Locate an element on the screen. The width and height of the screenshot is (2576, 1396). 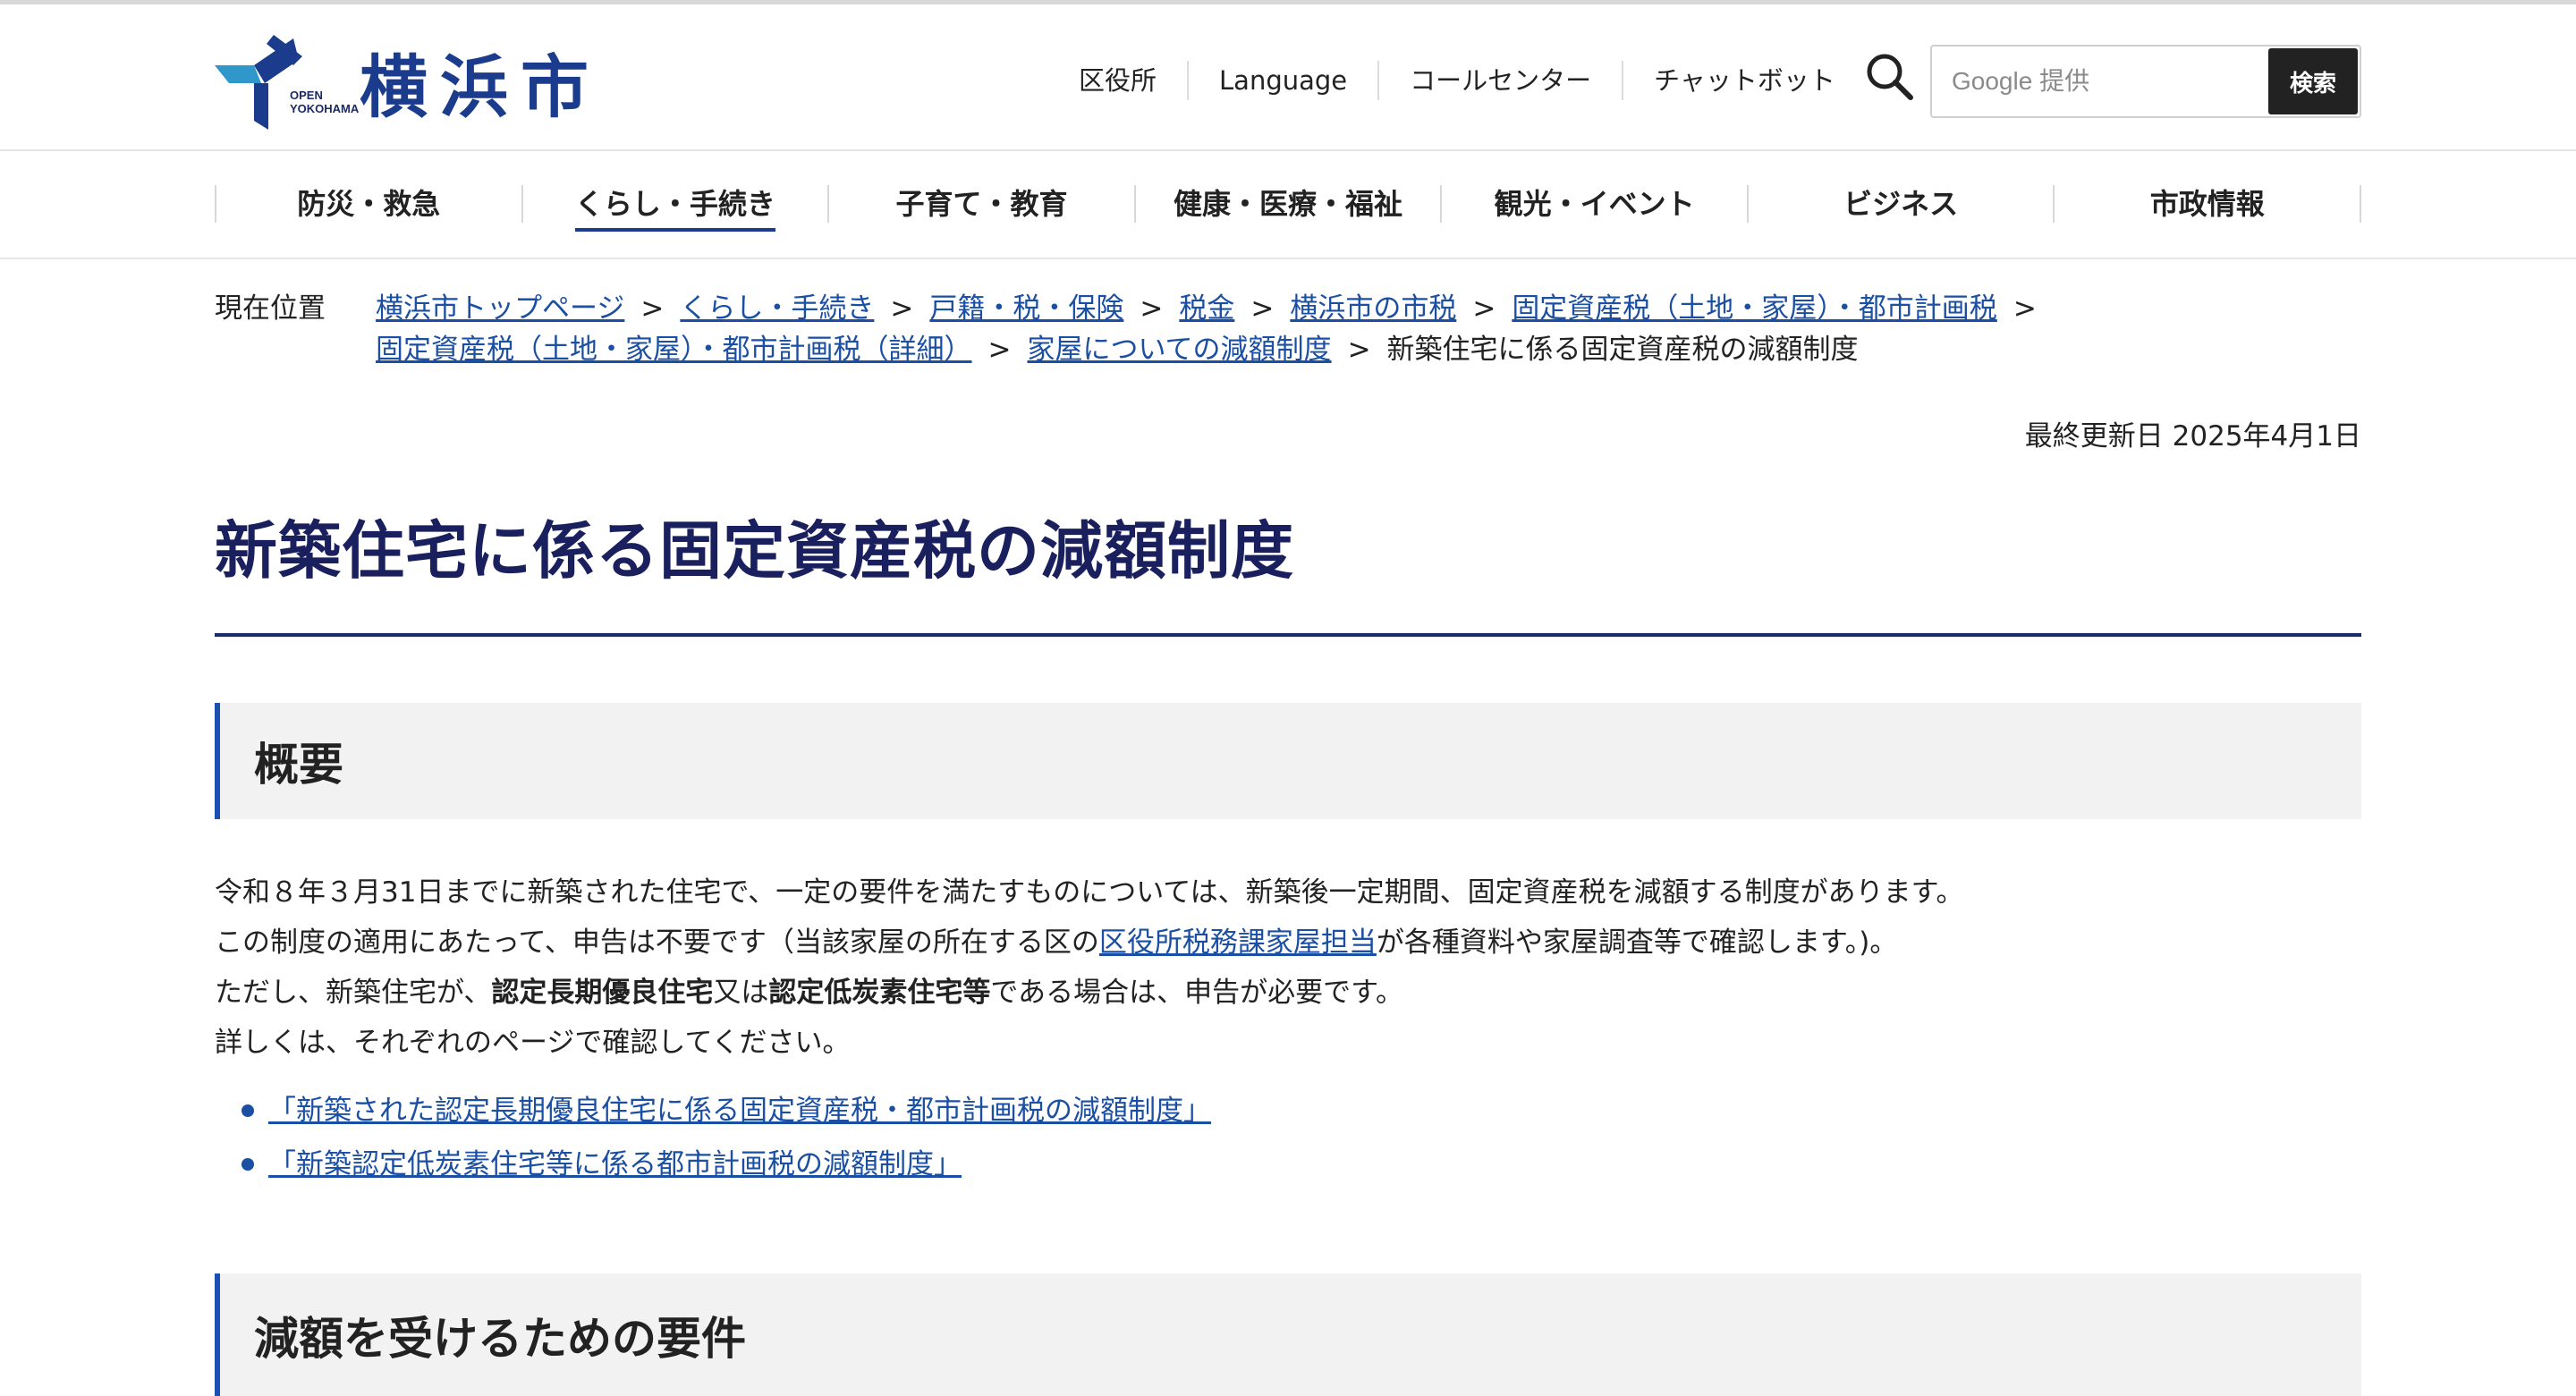
nav-label: ビジネス is located at coordinates (1901, 204).